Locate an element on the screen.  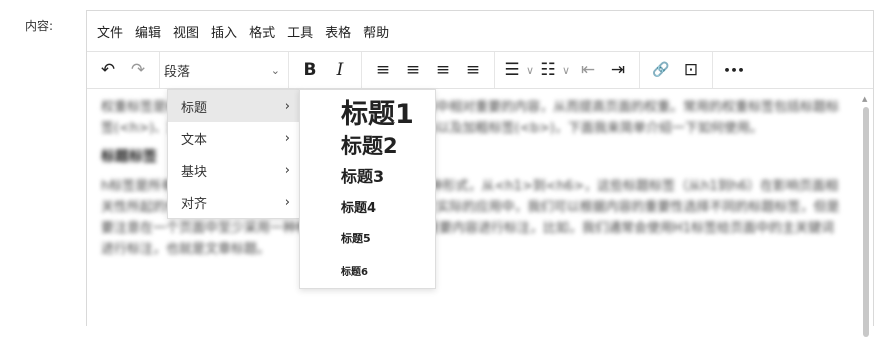
content-scrollbar: ▲ is located at coordinates (866, 215).